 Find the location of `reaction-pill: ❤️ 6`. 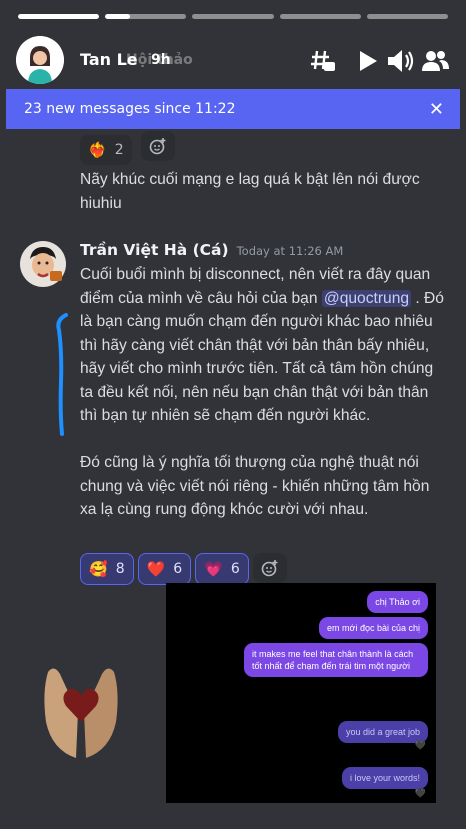

reaction-pill: ❤️ 6 is located at coordinates (164, 569).